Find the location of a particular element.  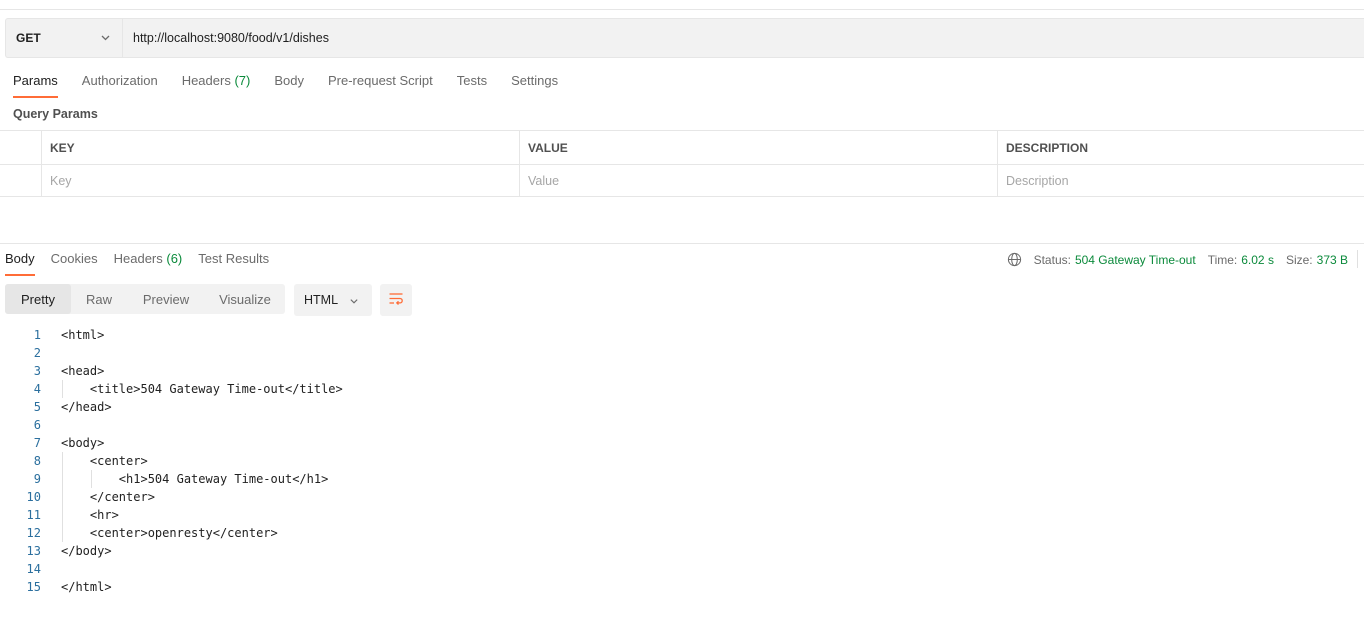

code-text: <body> is located at coordinates (83, 443).